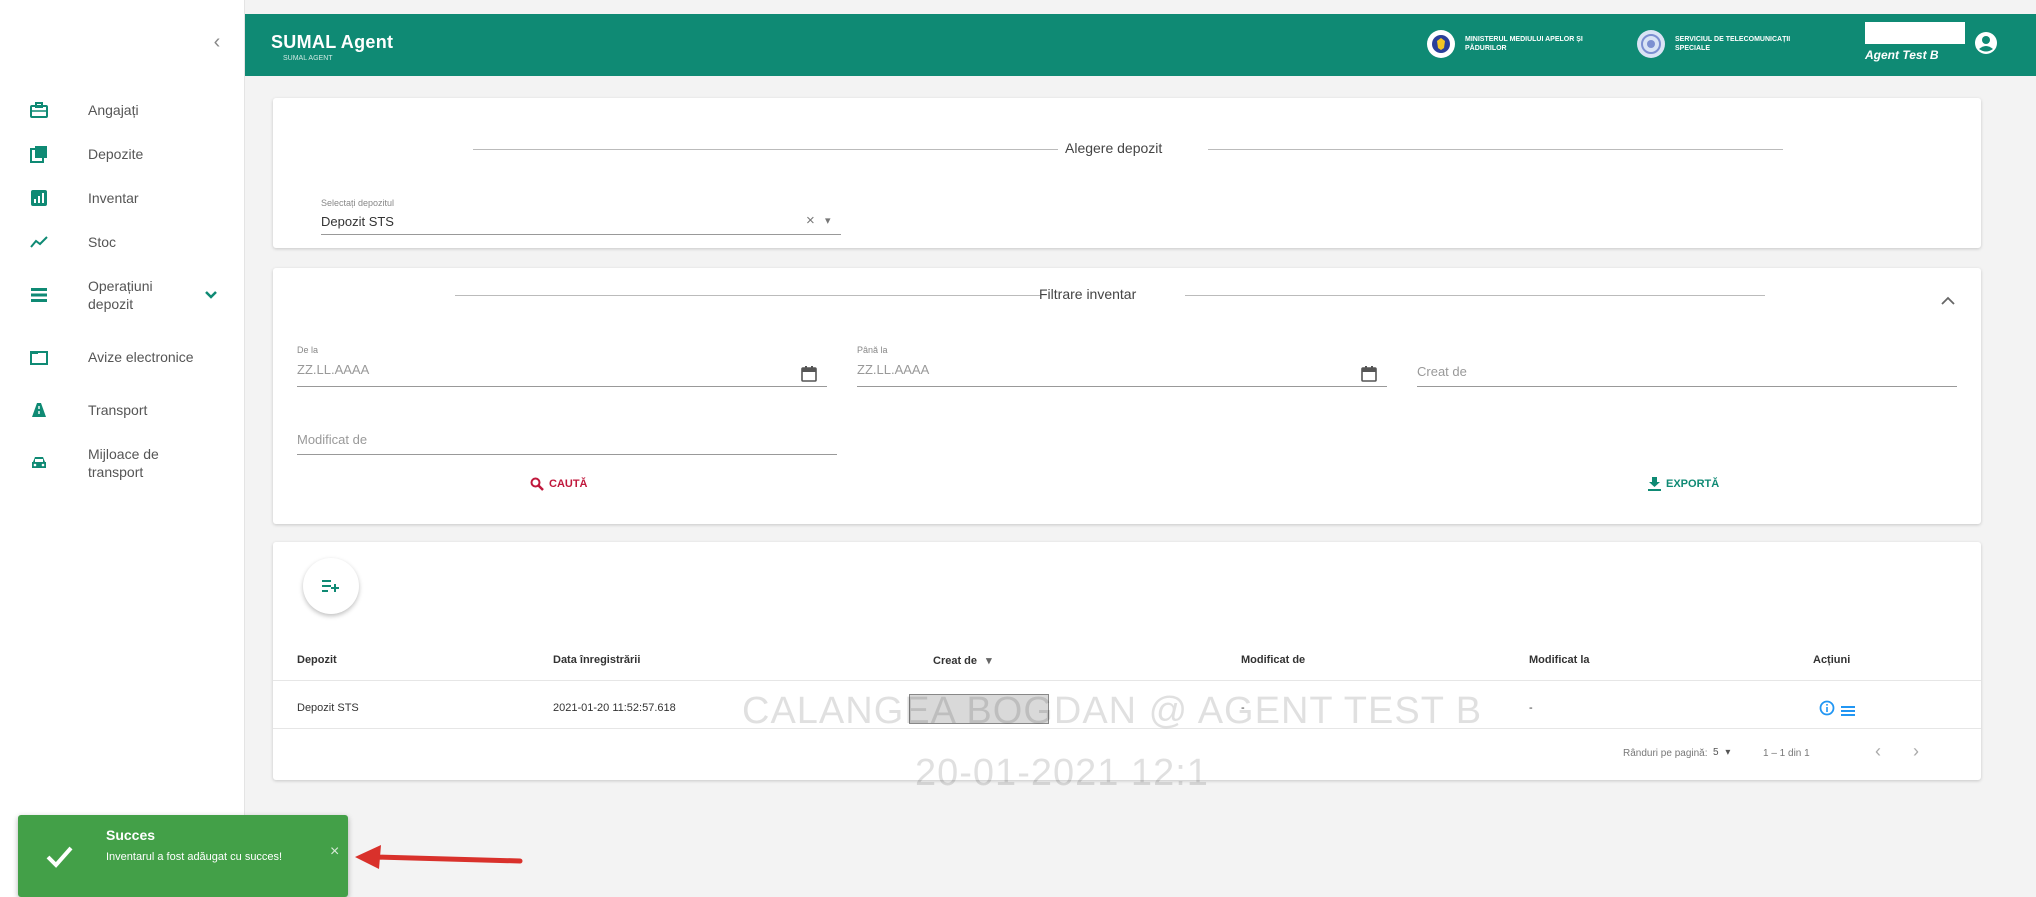 The image size is (2036, 897). Describe the element at coordinates (39, 463) in the screenshot. I see `car-icon` at that location.